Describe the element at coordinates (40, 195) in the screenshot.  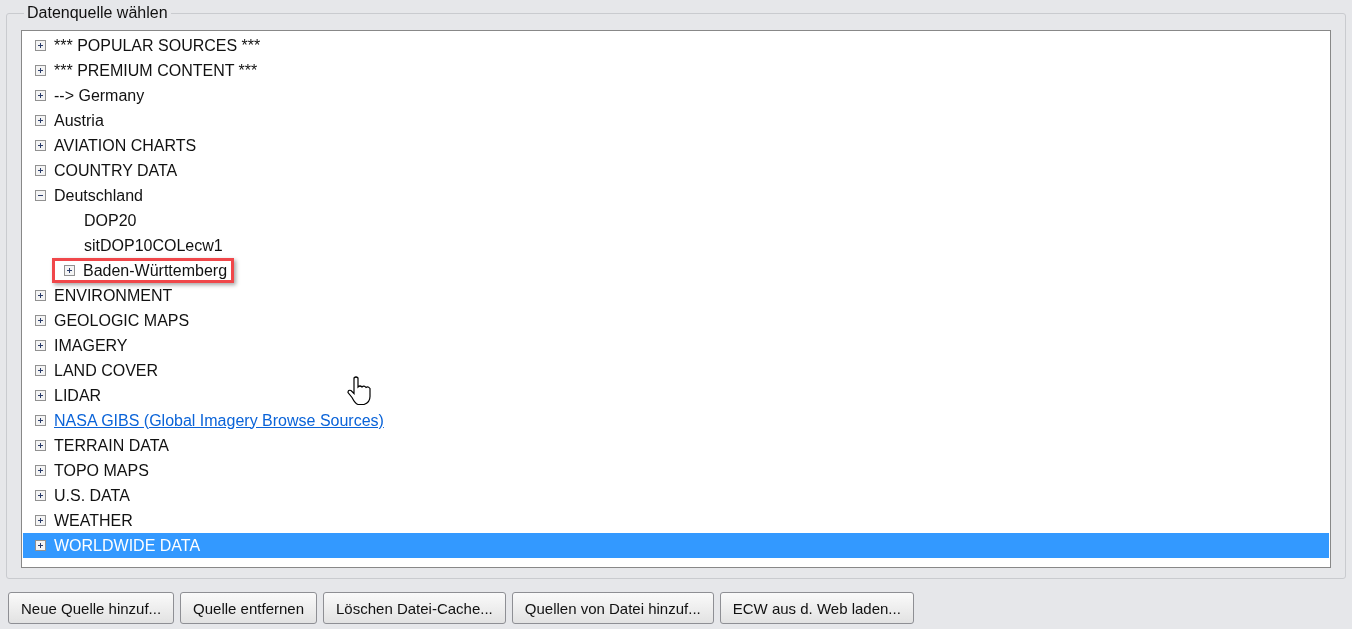
I see `collapse-icon` at that location.